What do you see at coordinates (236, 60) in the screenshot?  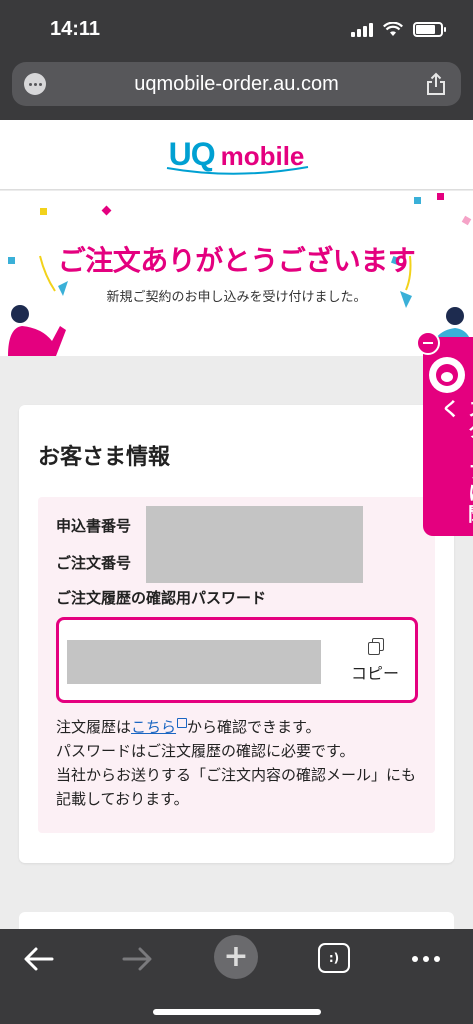 I see `browser-top-bar: 14:11 uqmobile-order.au.com` at bounding box center [236, 60].